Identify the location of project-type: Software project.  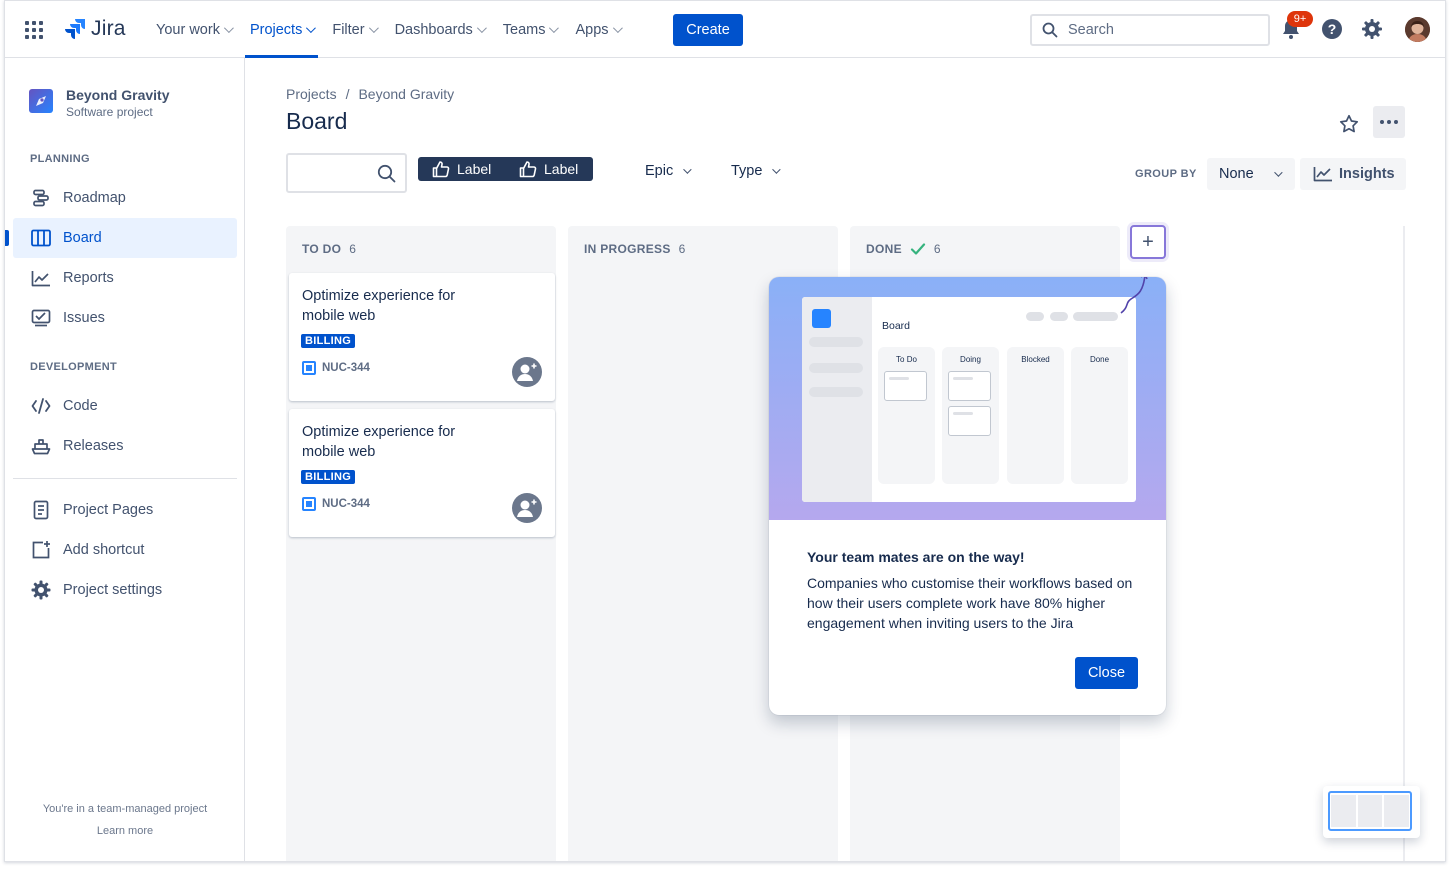
(109, 112).